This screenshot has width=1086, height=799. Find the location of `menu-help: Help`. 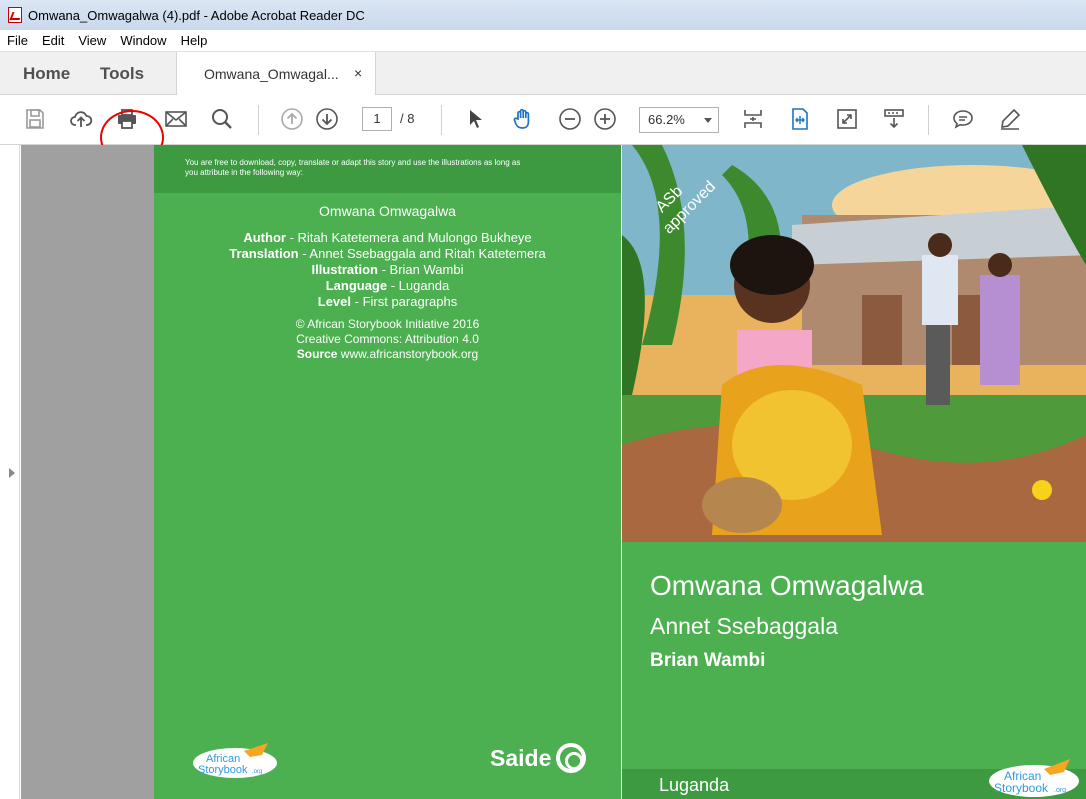

menu-help: Help is located at coordinates (194, 40).